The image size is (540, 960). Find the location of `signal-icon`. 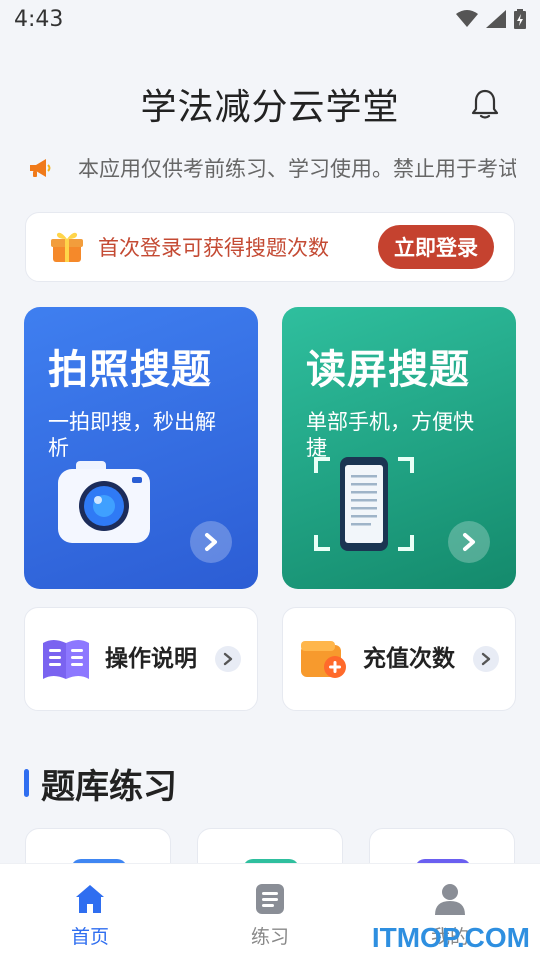

signal-icon is located at coordinates (496, 19).